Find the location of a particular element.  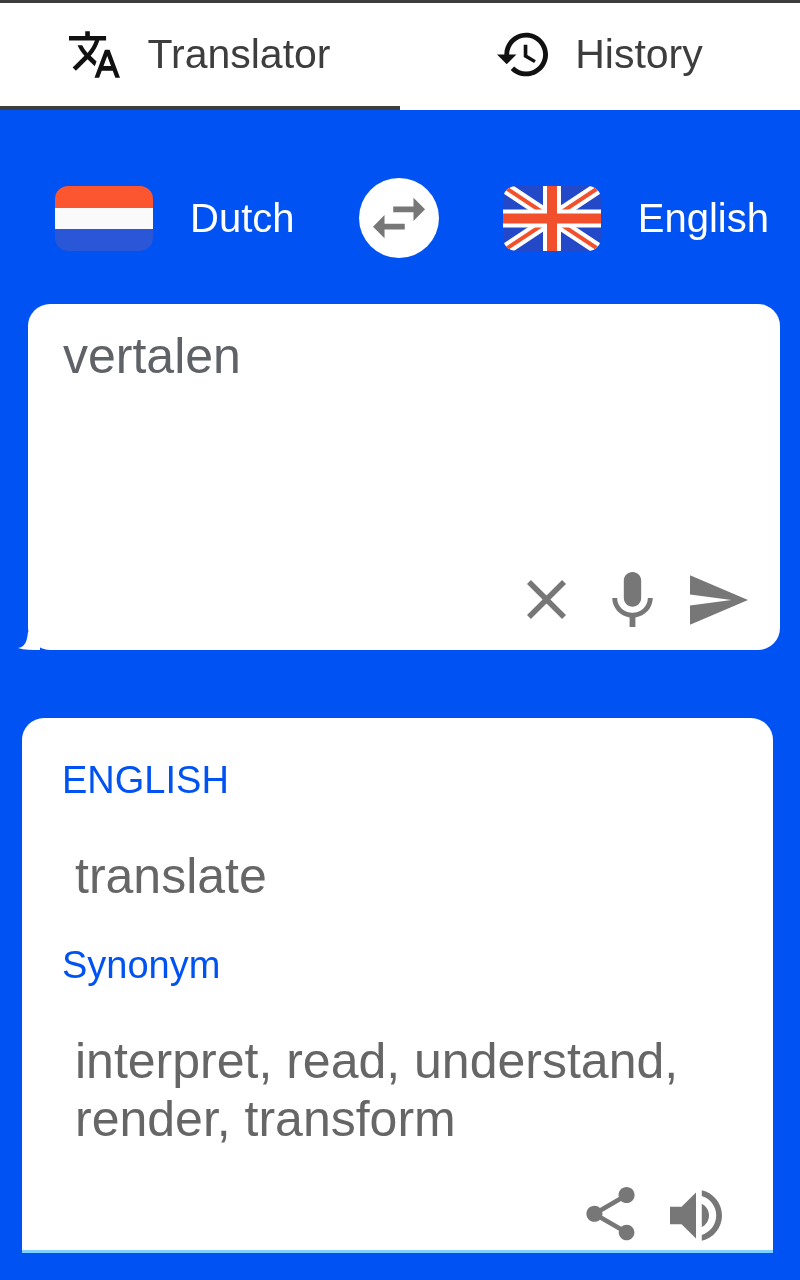

synonym-heading: Synonym is located at coordinates (142, 965).